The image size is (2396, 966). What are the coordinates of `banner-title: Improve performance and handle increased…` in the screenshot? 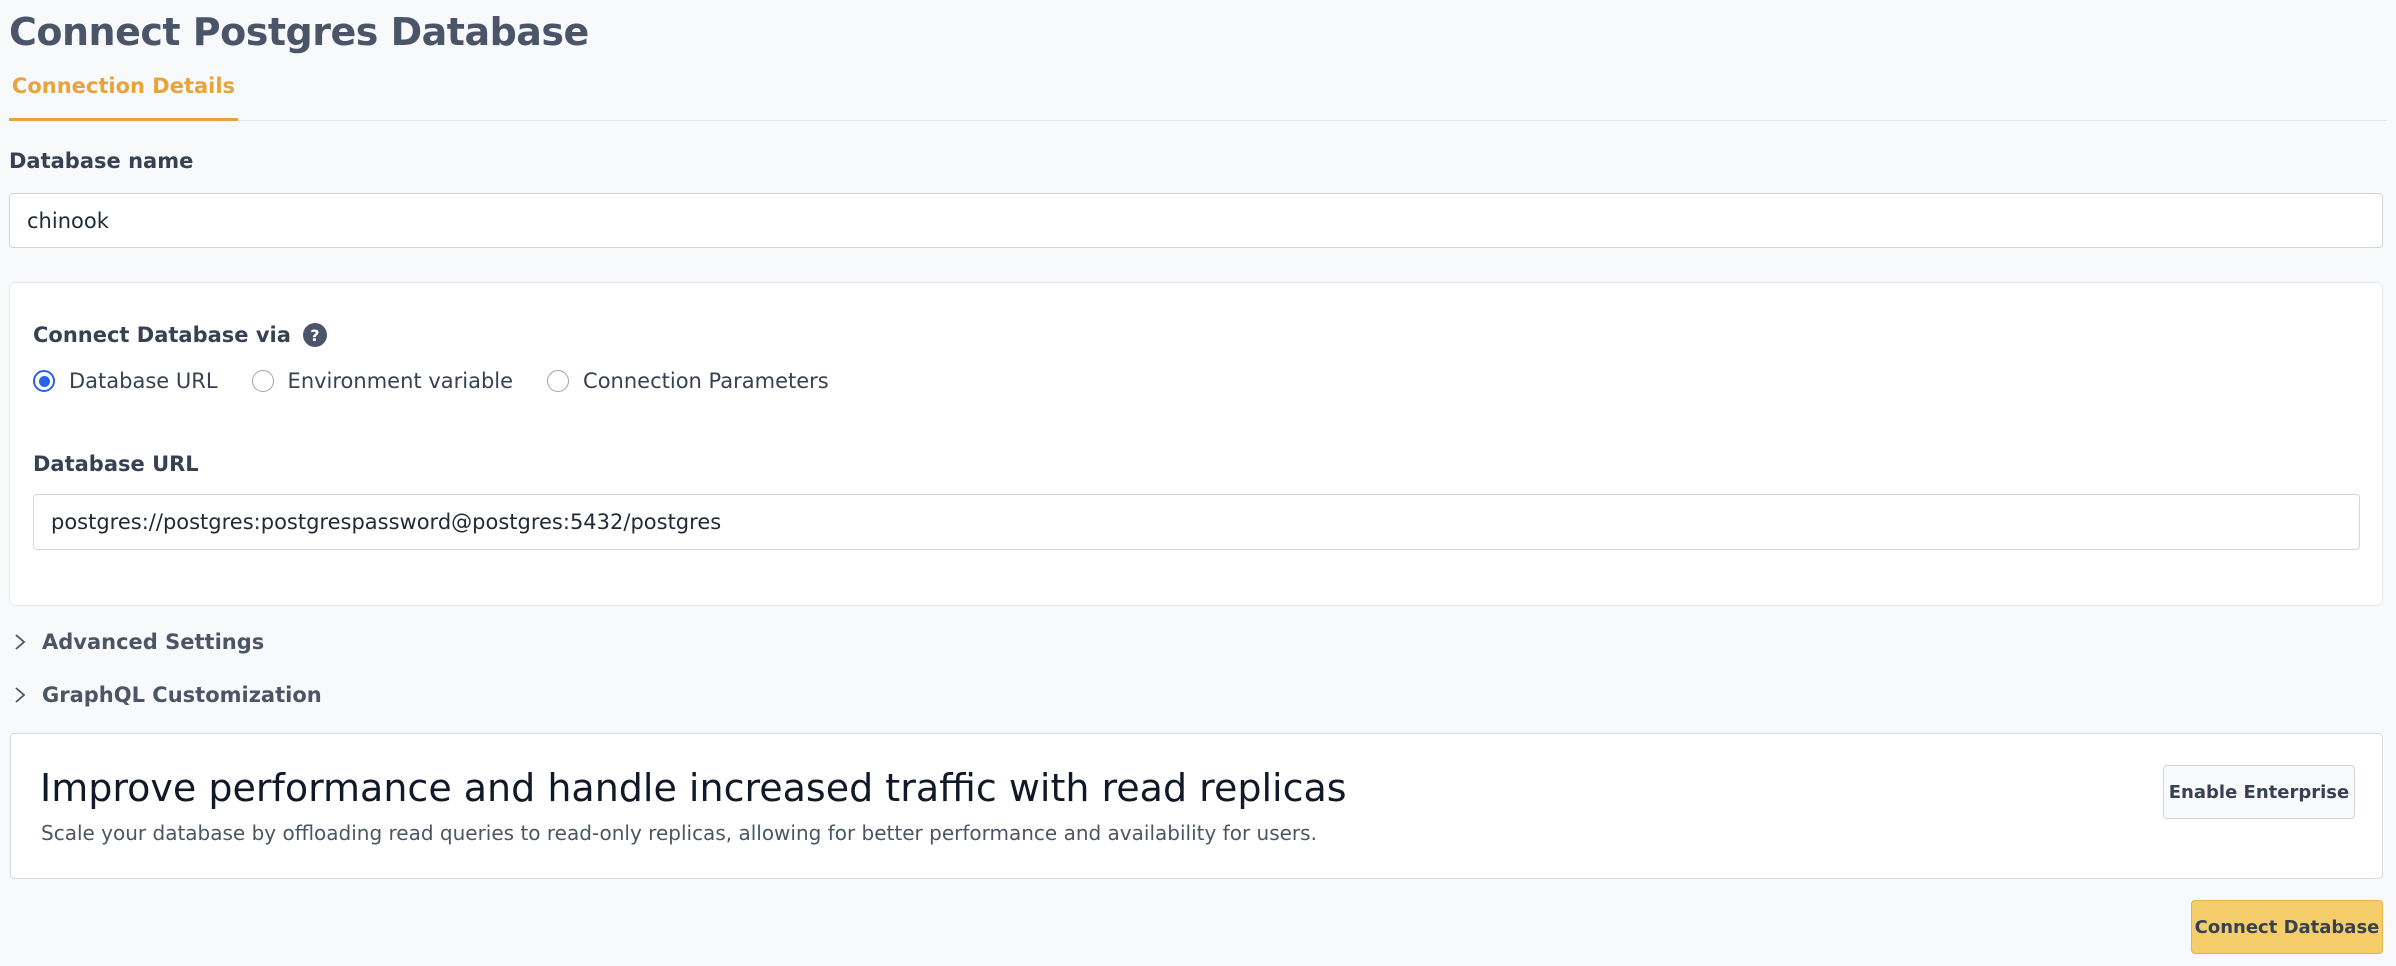 It's located at (693, 788).